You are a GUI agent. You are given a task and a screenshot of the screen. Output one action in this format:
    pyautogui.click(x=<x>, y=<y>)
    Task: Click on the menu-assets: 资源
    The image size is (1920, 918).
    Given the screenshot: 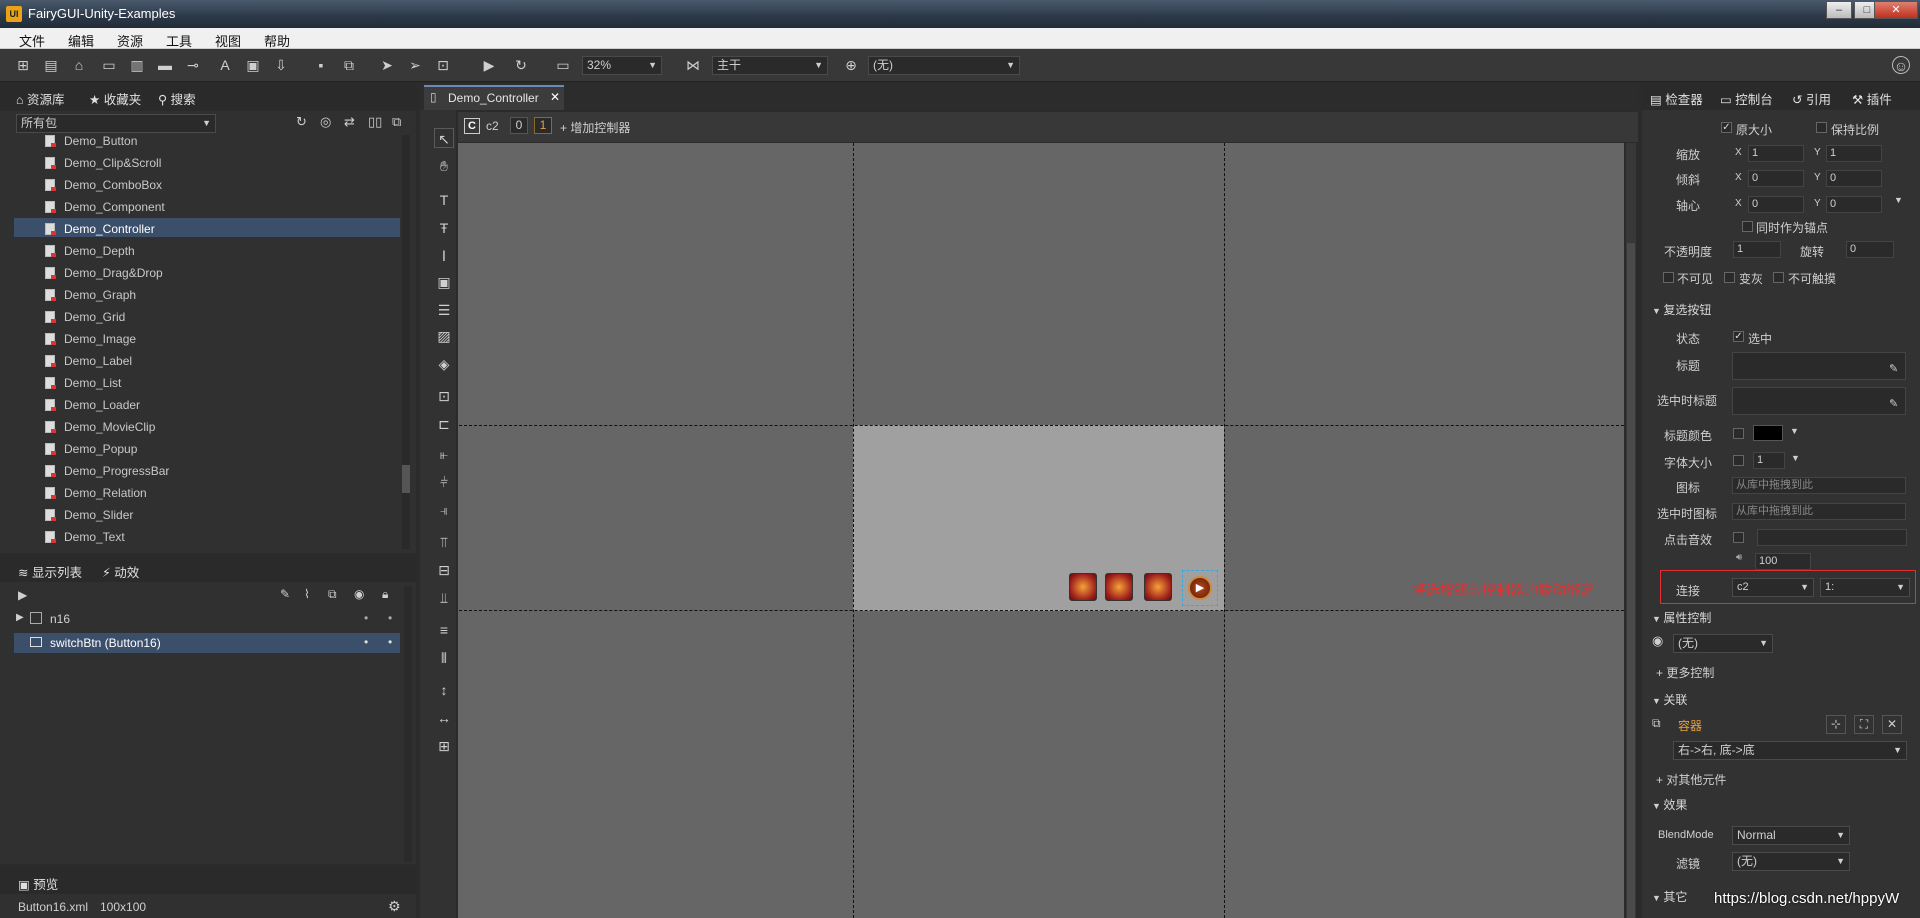 What is the action you would take?
    pyautogui.click(x=130, y=40)
    